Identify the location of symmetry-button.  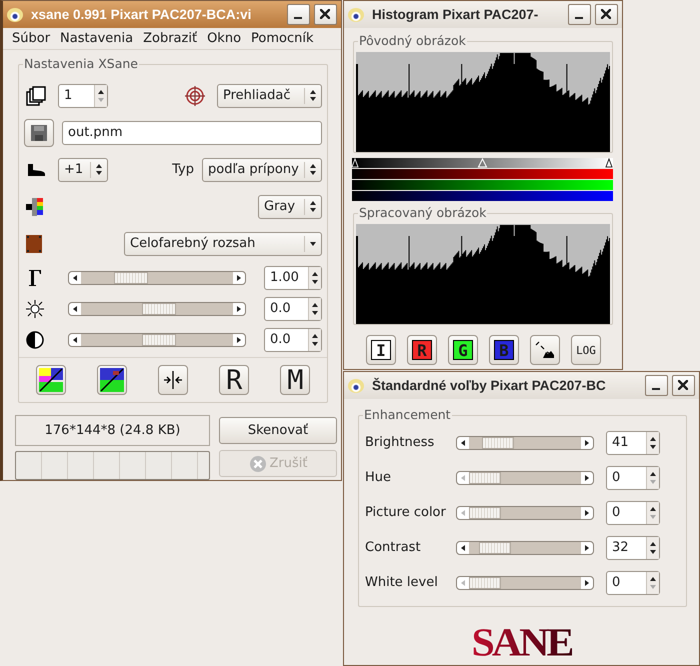
(173, 380).